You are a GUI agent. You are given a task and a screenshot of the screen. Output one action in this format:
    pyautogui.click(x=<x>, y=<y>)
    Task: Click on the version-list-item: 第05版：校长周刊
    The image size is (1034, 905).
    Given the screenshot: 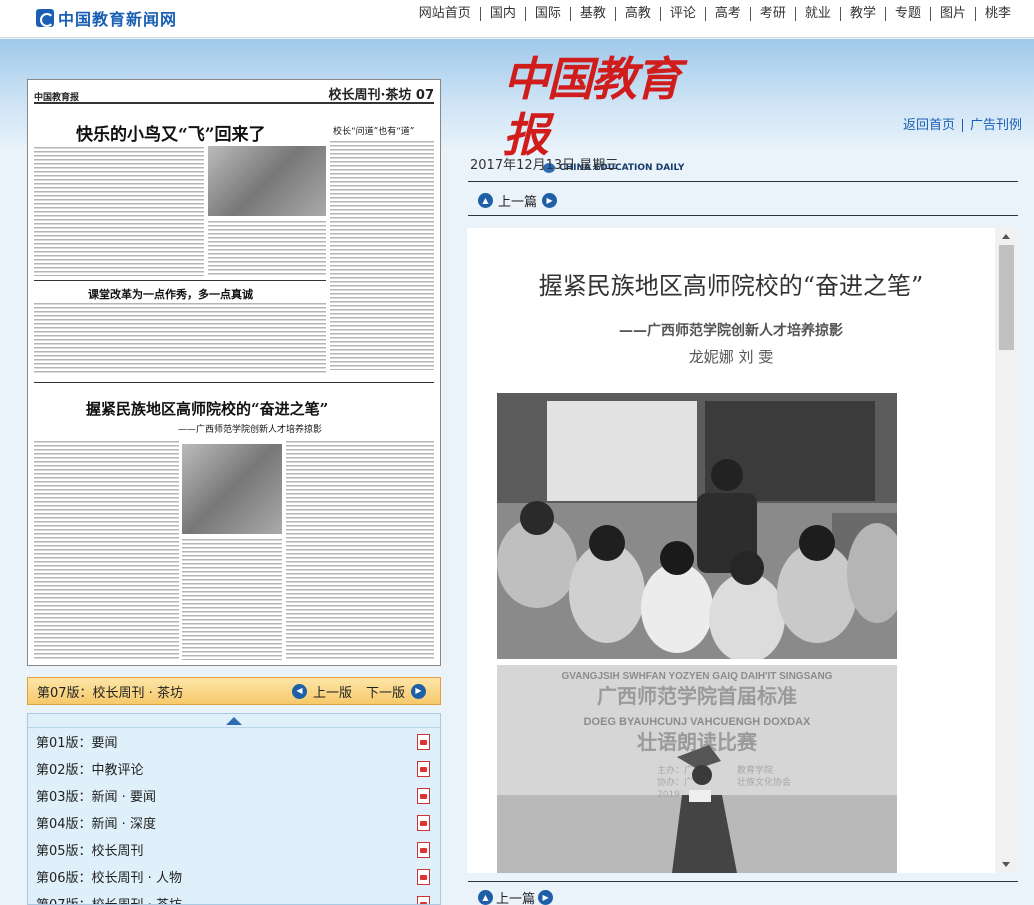 What is the action you would take?
    pyautogui.click(x=234, y=849)
    